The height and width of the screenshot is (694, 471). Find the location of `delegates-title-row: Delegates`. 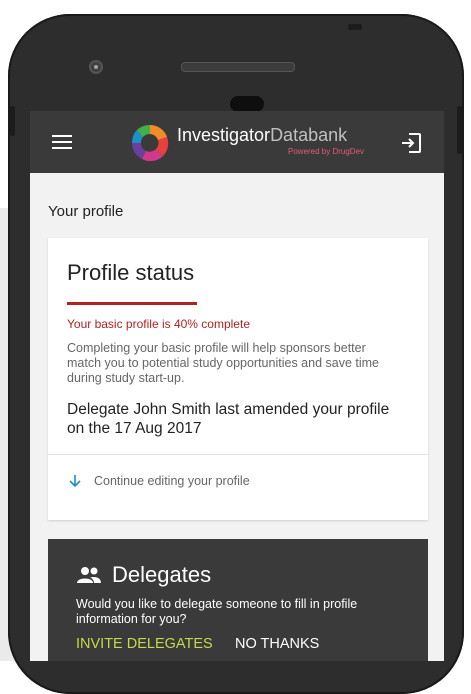

delegates-title-row: Delegates is located at coordinates (143, 575).